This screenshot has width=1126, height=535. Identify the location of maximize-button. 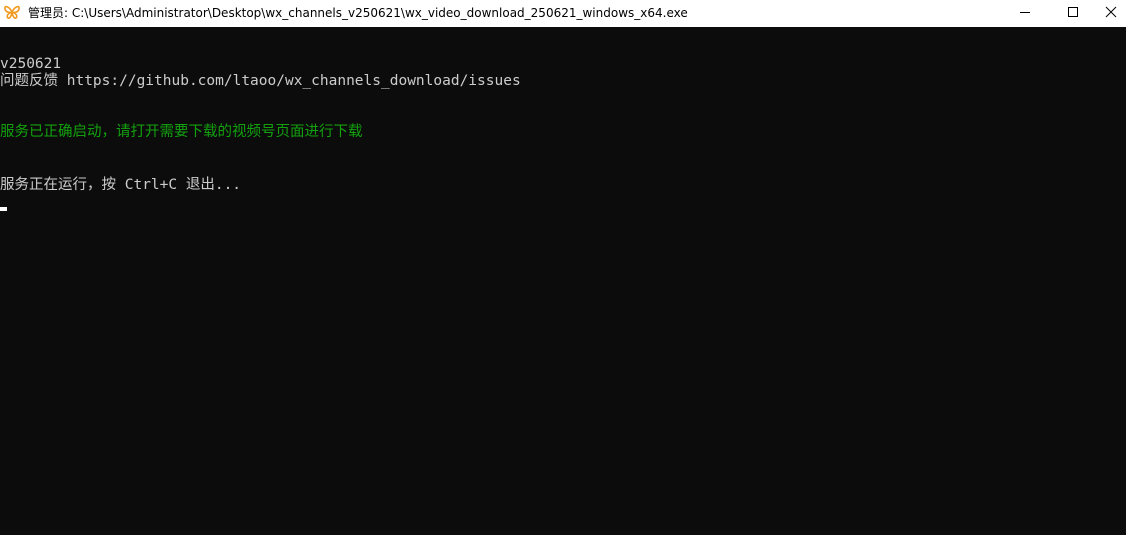
(1073, 13).